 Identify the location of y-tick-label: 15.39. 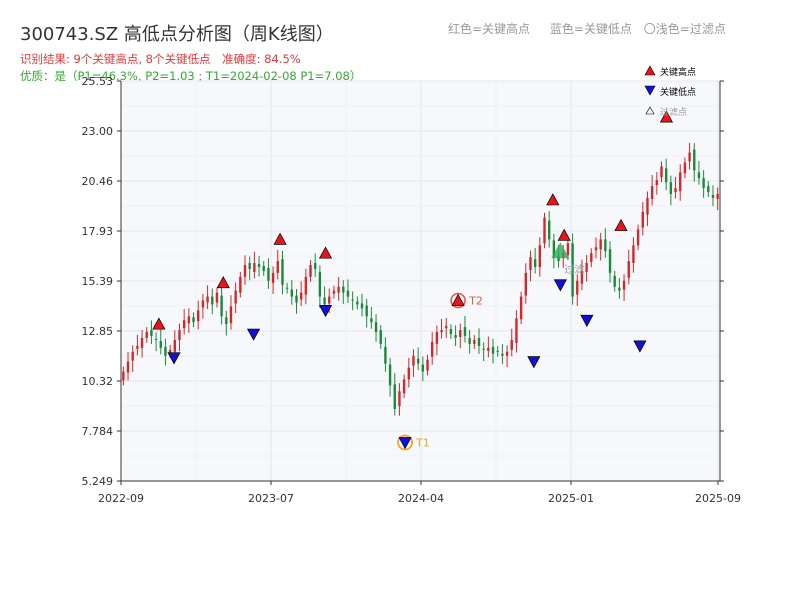
(98, 281).